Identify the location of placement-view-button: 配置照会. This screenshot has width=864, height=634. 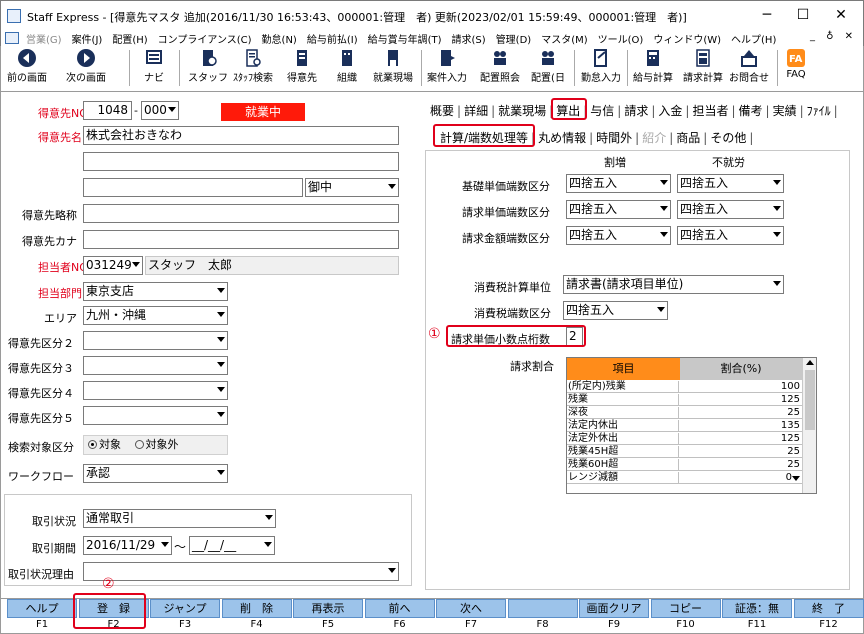
(500, 66).